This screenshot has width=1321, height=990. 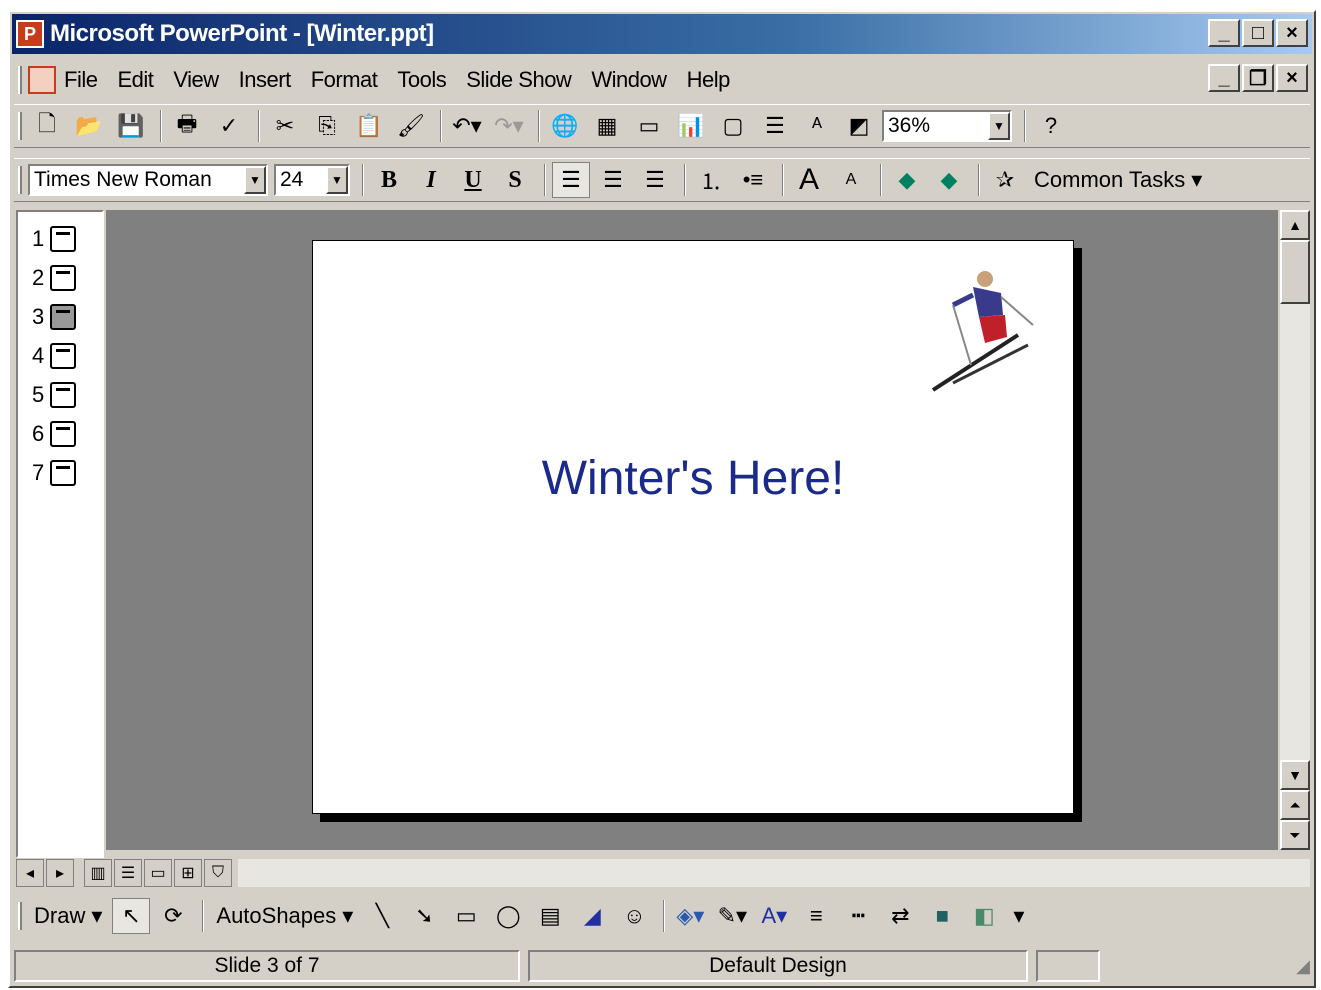 What do you see at coordinates (158, 873) in the screenshot?
I see `slide-view-icon: ▭` at bounding box center [158, 873].